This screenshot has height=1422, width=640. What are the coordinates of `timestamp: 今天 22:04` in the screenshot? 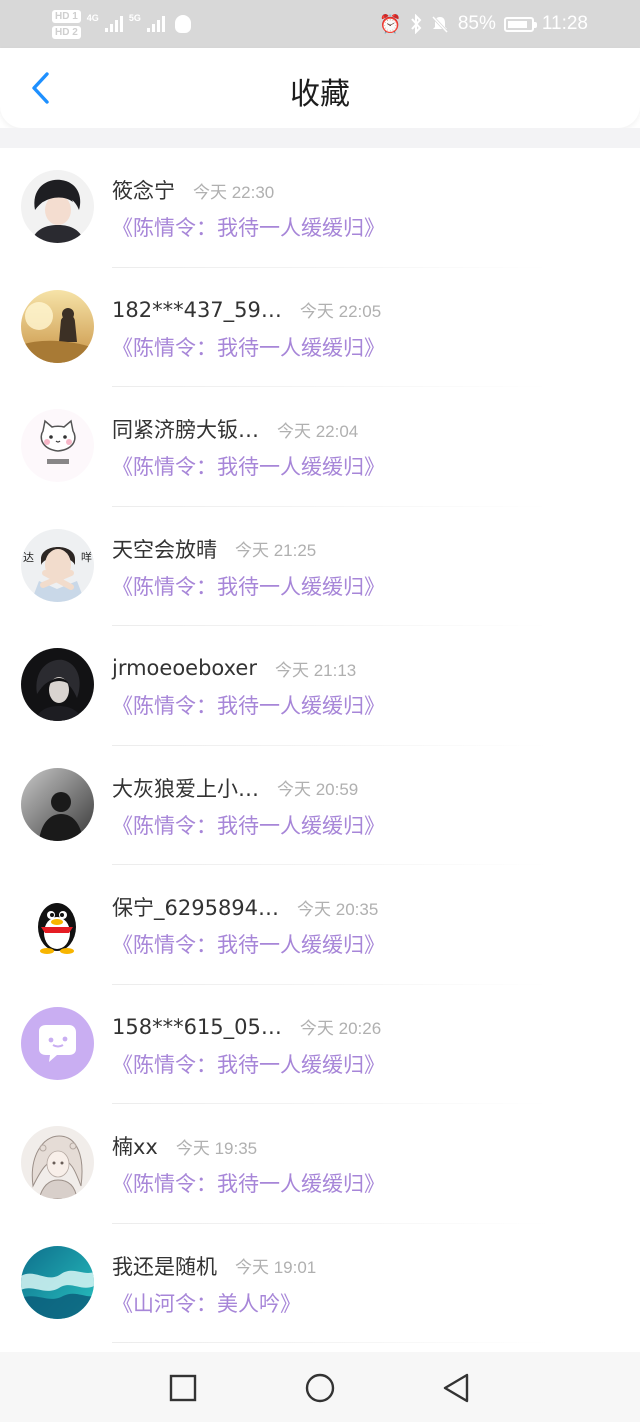 It's located at (318, 431).